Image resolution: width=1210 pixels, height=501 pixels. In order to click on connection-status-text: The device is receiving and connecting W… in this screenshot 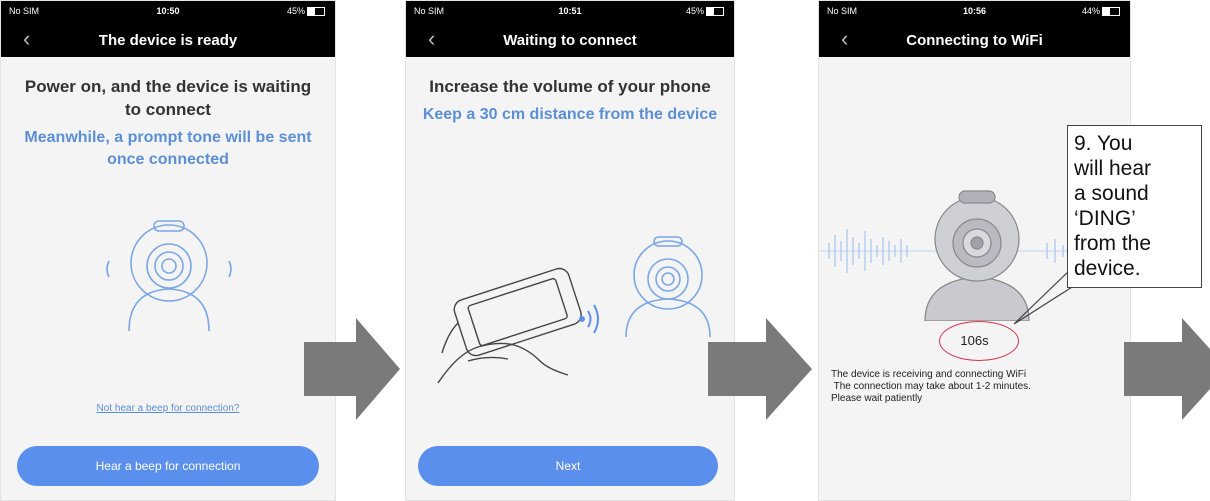, I will do `click(931, 387)`.